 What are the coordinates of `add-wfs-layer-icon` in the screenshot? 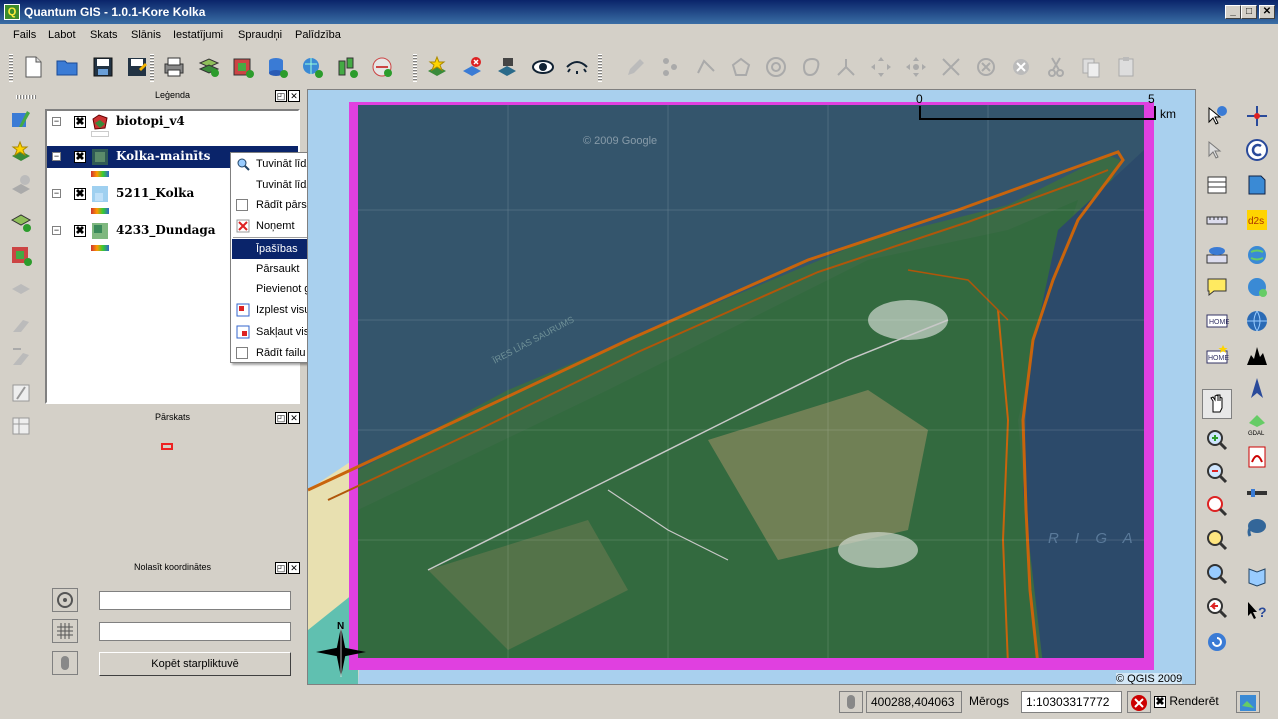 It's located at (382, 67).